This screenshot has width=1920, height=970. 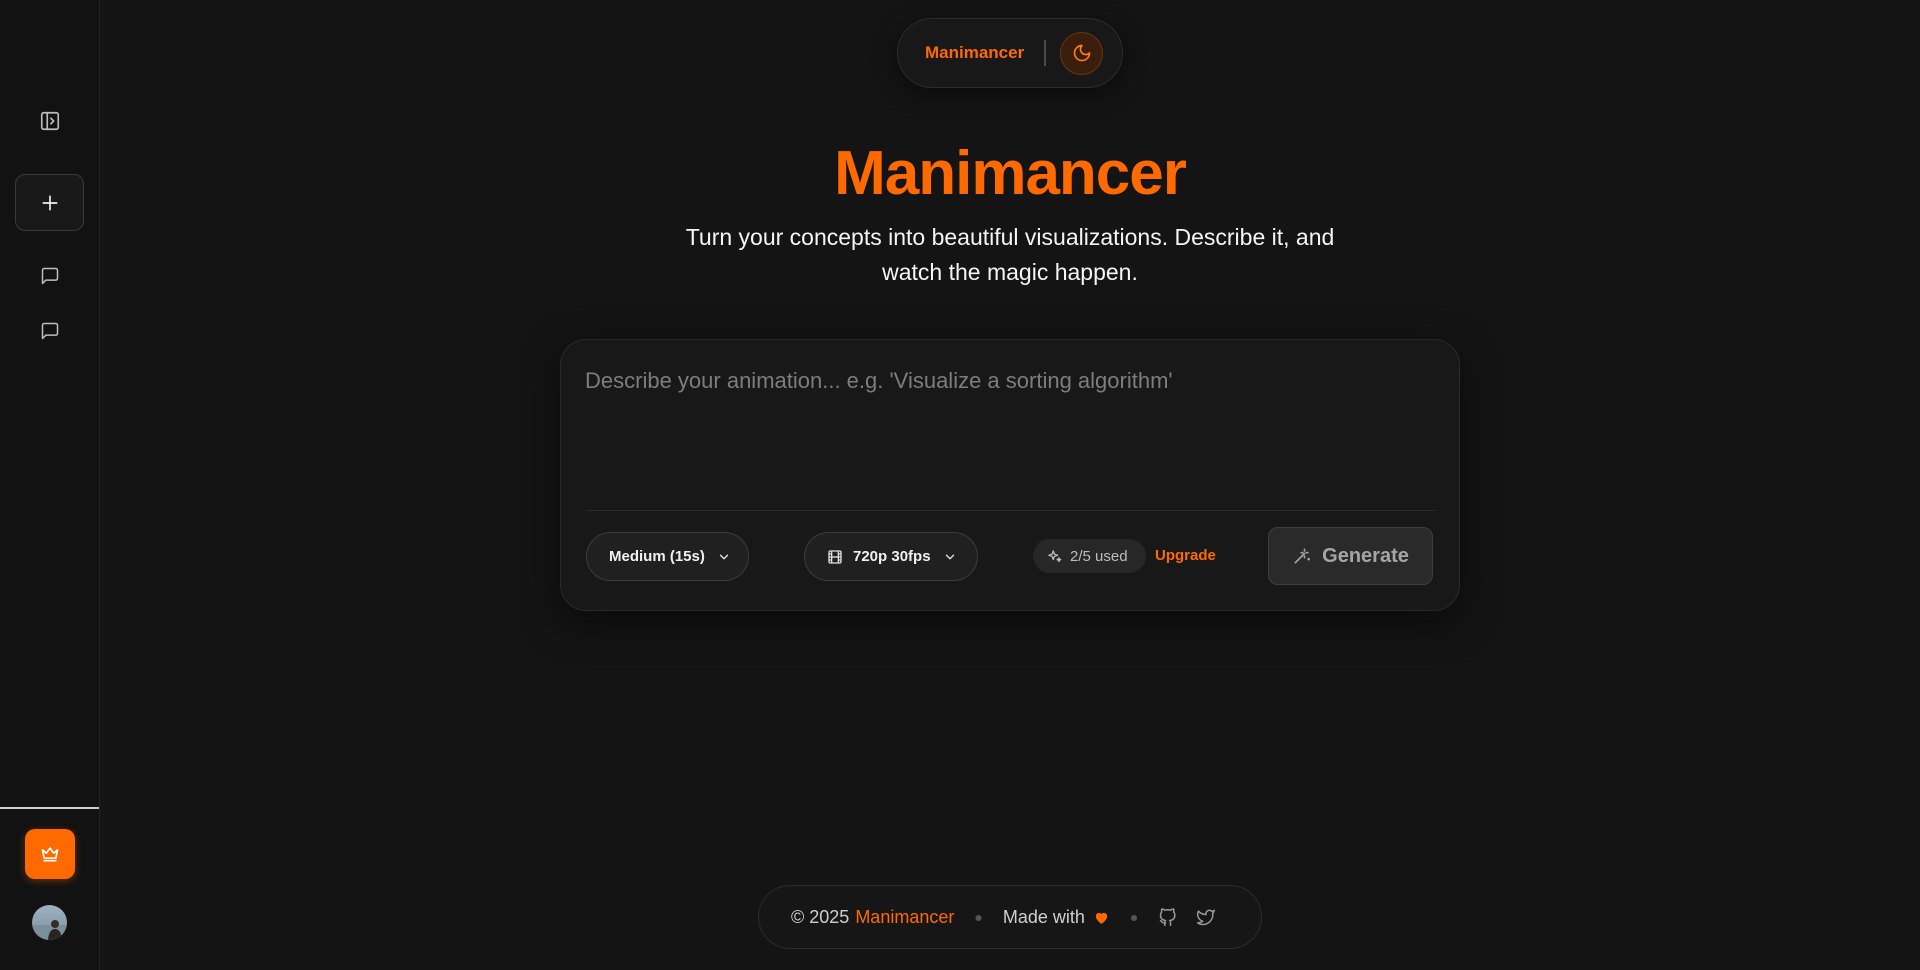 What do you see at coordinates (975, 52) in the screenshot?
I see `top-brand-label: Manimancer` at bounding box center [975, 52].